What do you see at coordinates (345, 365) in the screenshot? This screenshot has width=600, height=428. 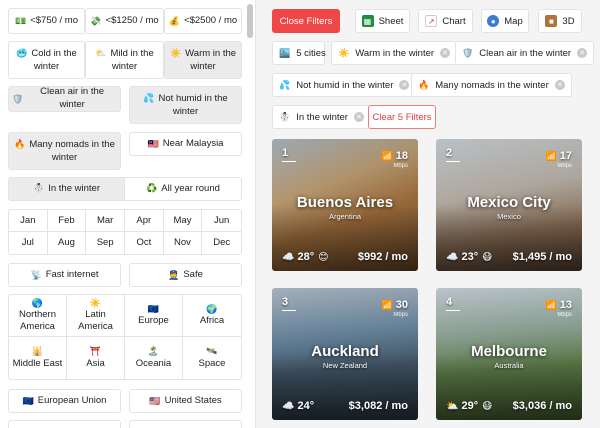 I see `city-country: New Zealand` at bounding box center [345, 365].